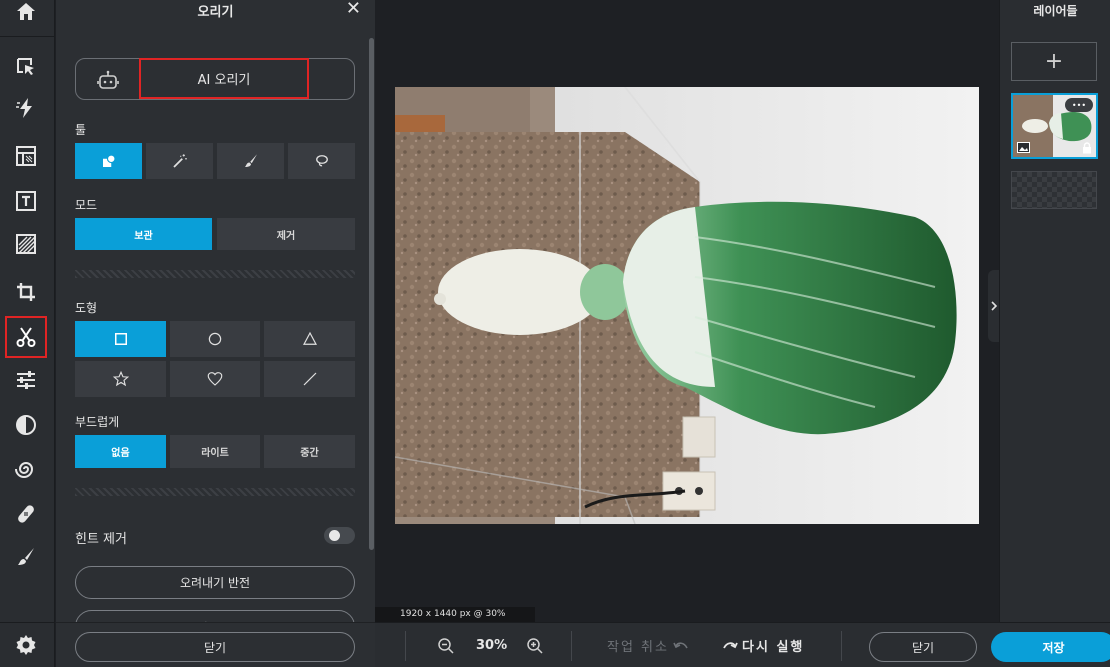 The image size is (1110, 667). I want to click on add-layer-button: +, so click(1054, 61).